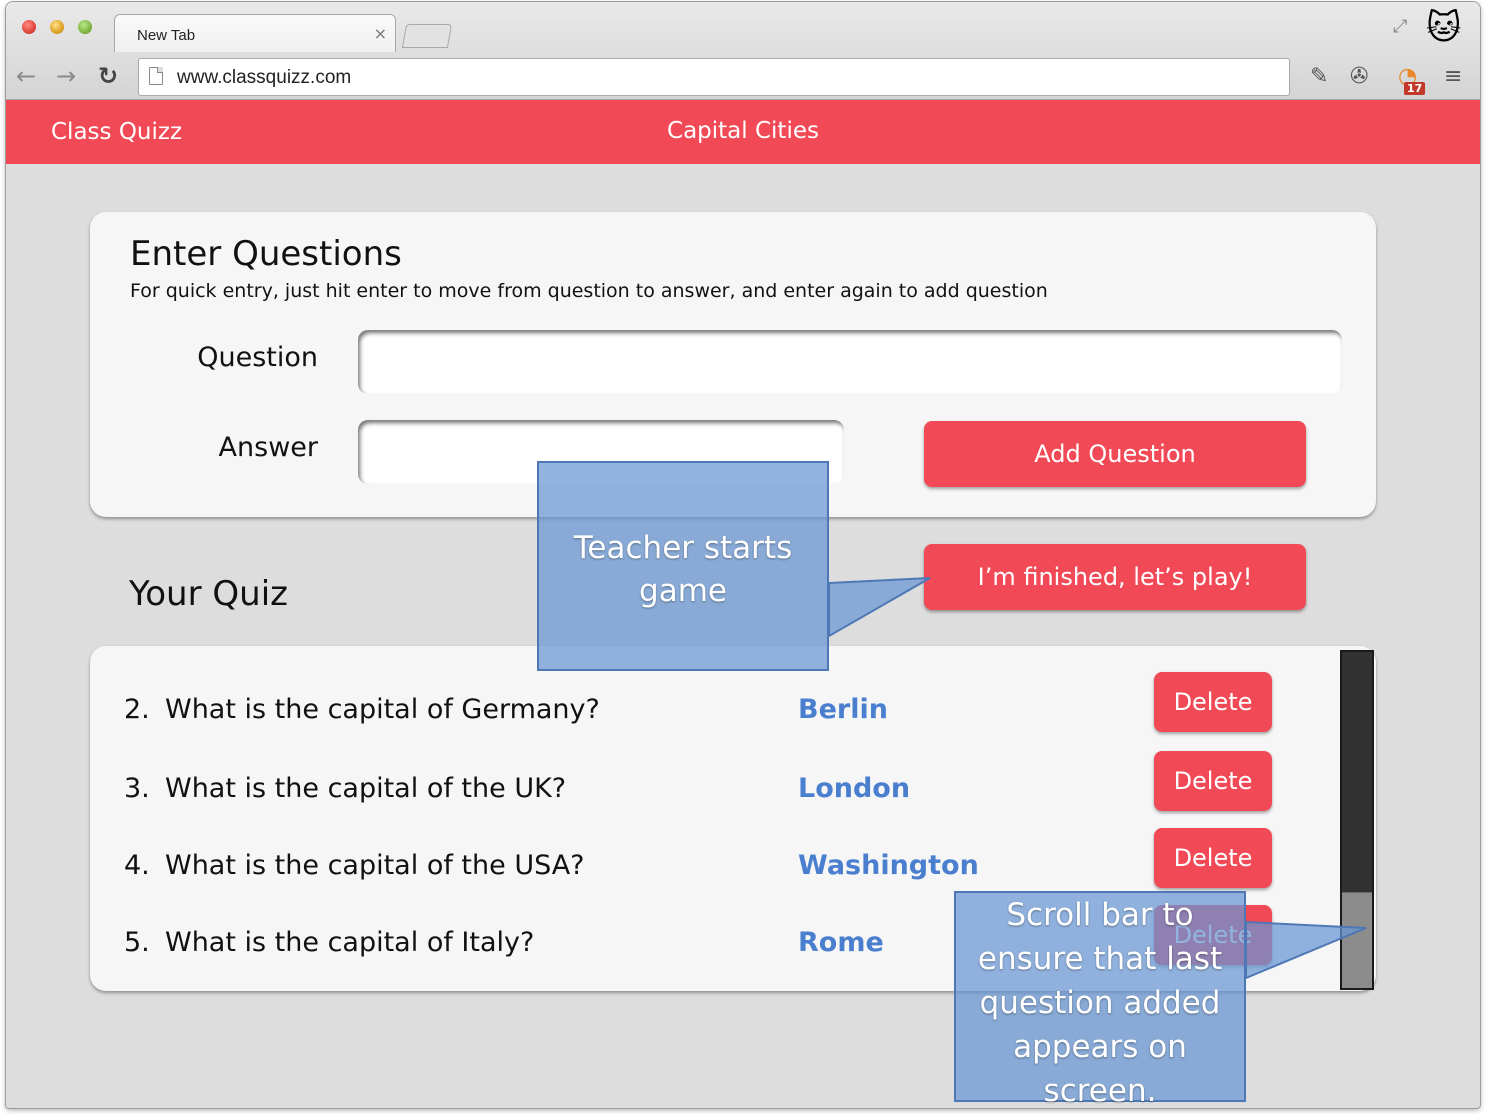 This screenshot has width=1485, height=1114. Describe the element at coordinates (1415, 88) in the screenshot. I see `extension-badge: 17` at that location.